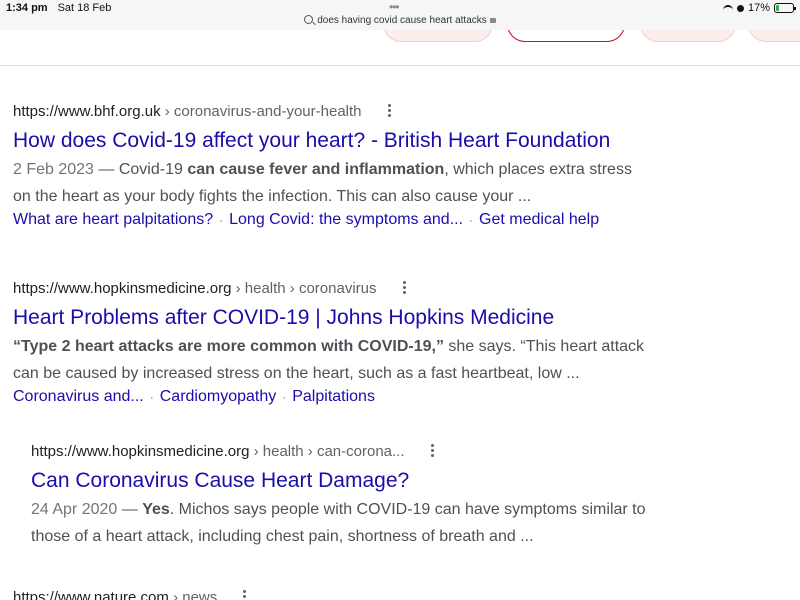 The width and height of the screenshot is (800, 600). I want to click on sitelink: What are heart palpitations?, so click(113, 219).